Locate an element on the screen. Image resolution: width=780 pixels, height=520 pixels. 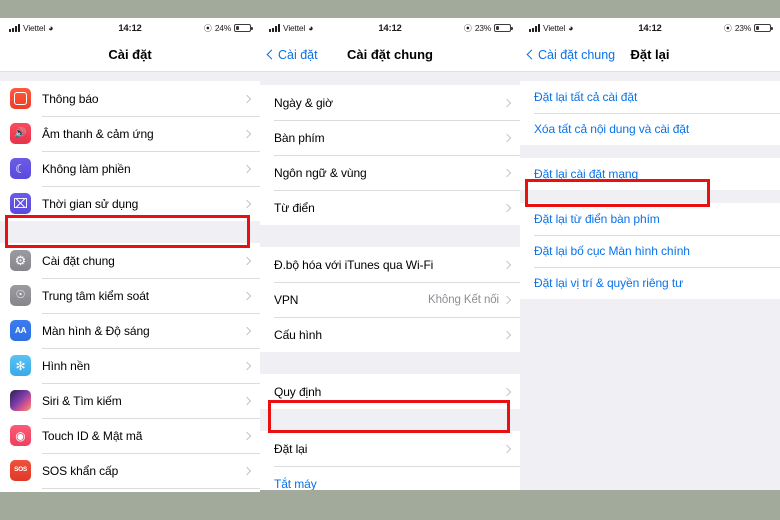
row-label: Đặt lại vị trí & quyền riêng tư is located at coordinates (608, 283).